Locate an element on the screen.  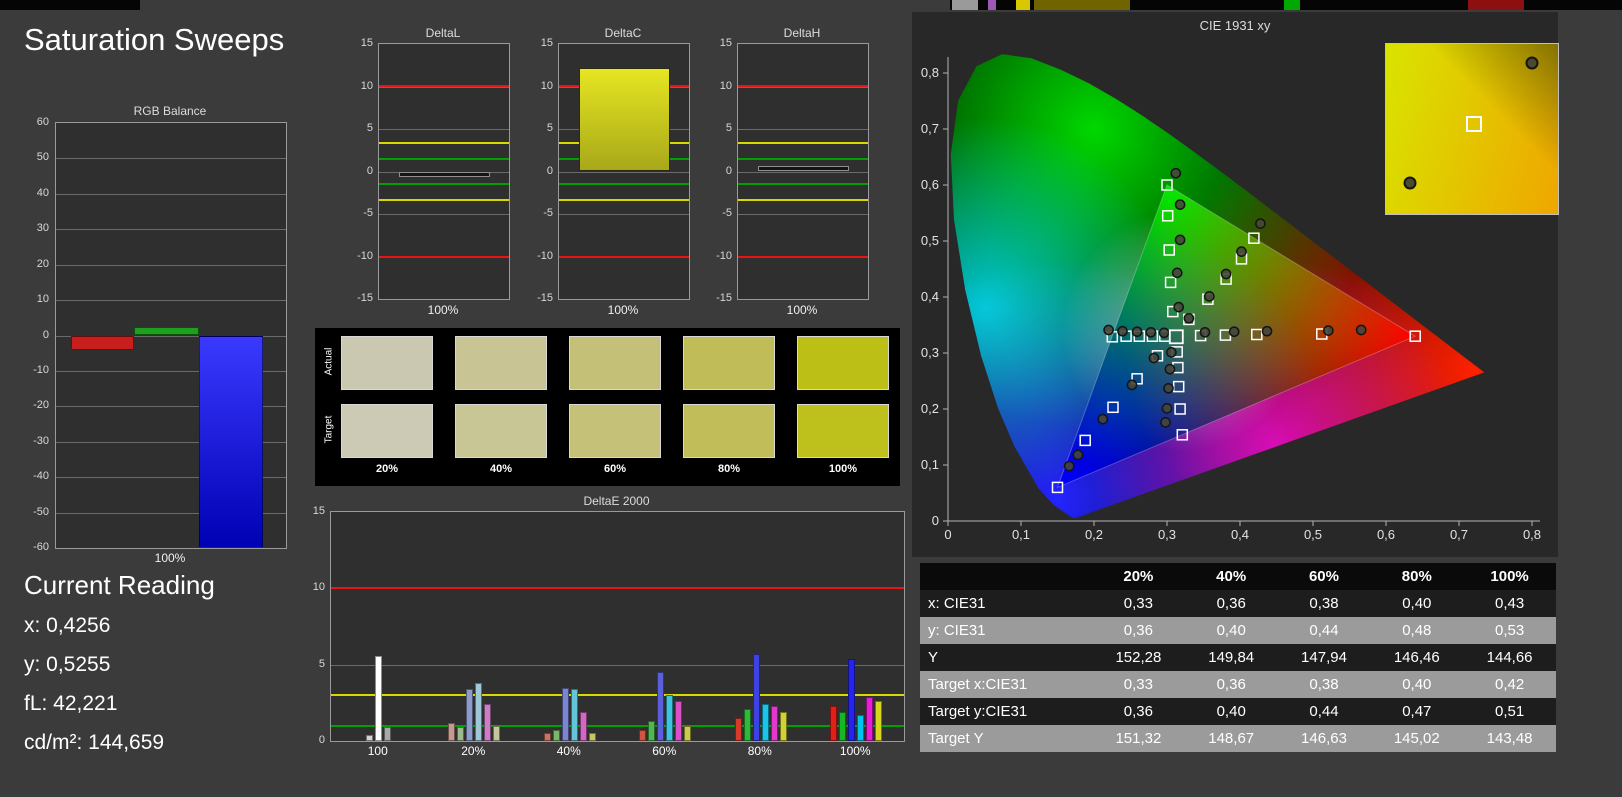
svg-text: 0,4 is located at coordinates (1240, 534).